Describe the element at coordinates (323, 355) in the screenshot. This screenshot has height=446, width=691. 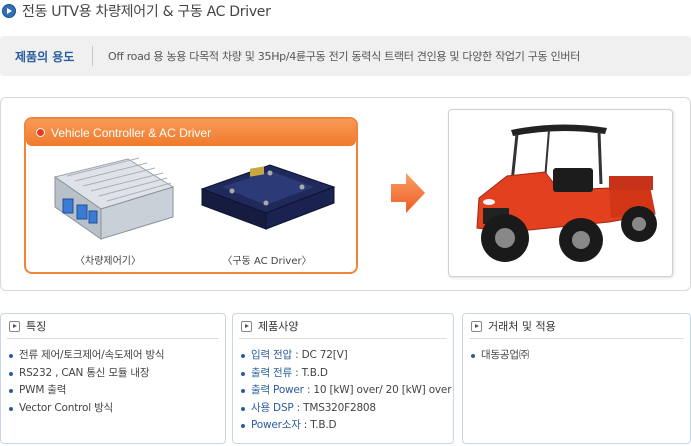
I see `spec-value: DC 72[V]` at that location.